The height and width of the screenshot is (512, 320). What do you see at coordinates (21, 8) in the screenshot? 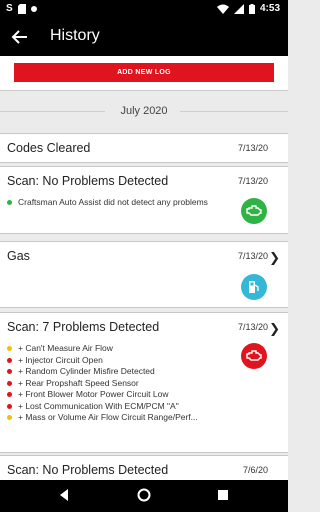
I see `sd-card-icon` at bounding box center [21, 8].